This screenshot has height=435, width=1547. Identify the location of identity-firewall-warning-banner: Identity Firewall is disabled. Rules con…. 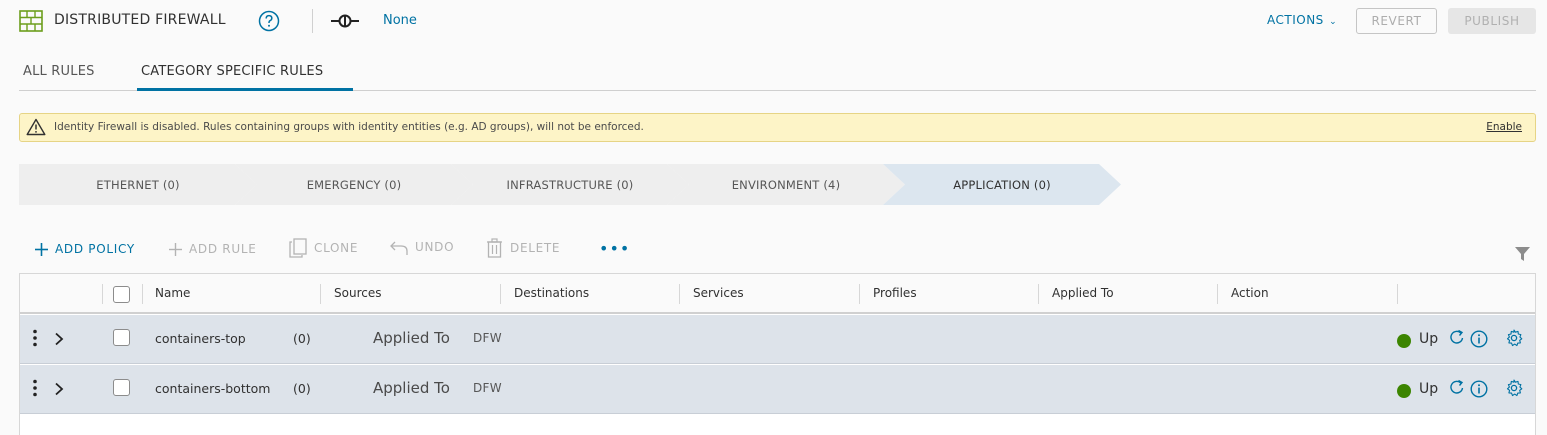
(777, 127).